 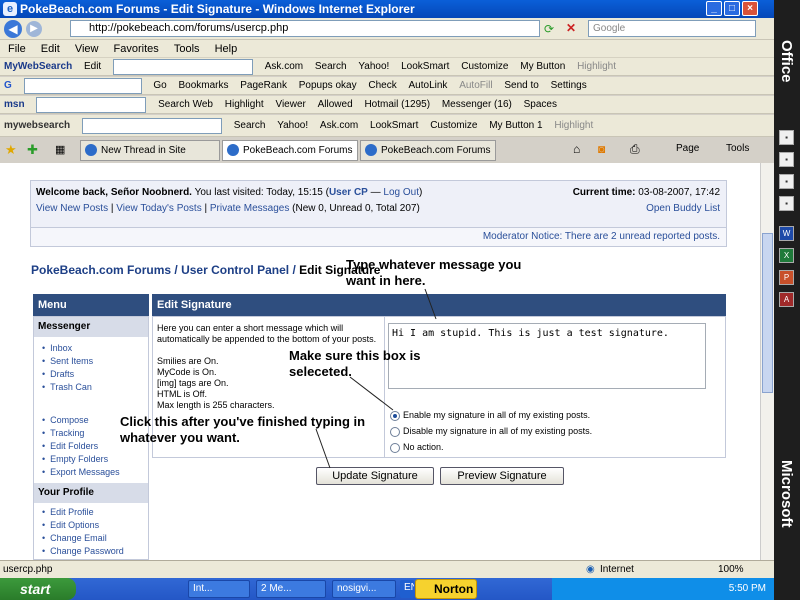 I want to click on msn-spaces: Spaces, so click(x=540, y=104).